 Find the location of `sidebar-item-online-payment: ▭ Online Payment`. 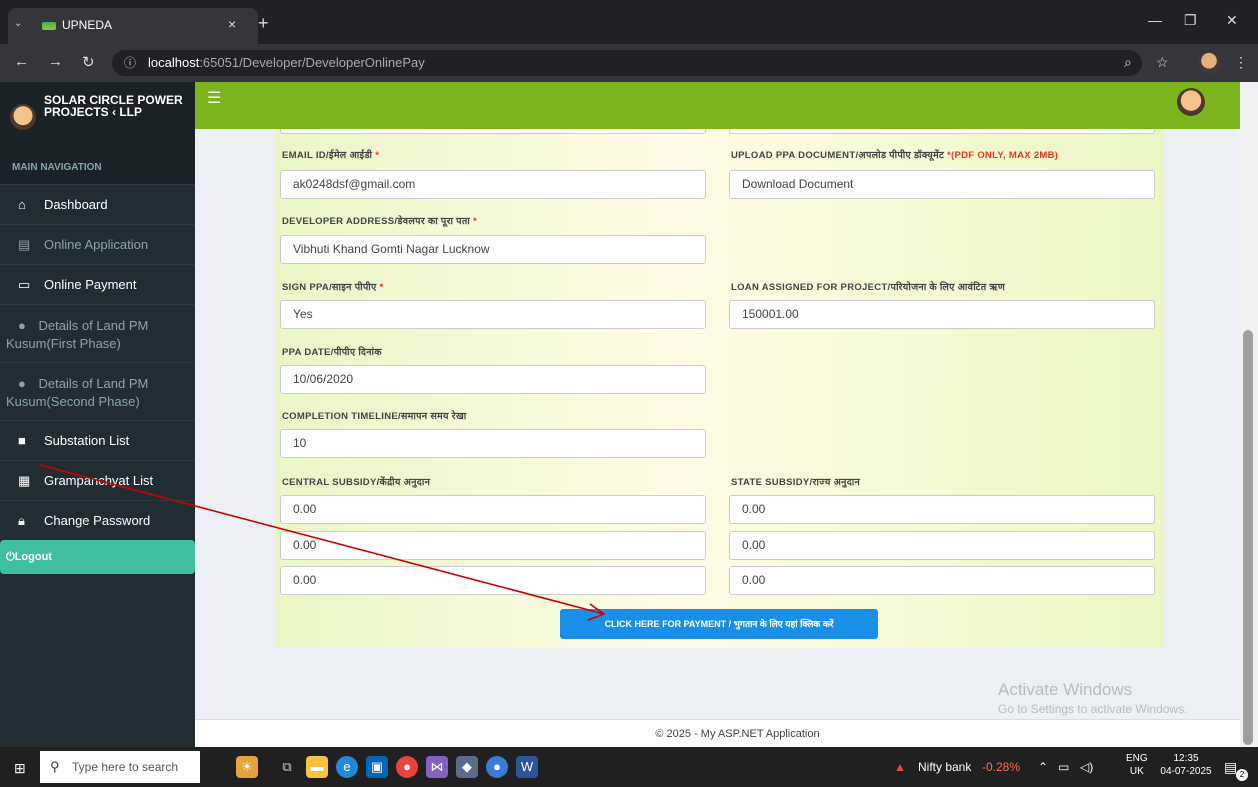

sidebar-item-online-payment: ▭ Online Payment is located at coordinates (97, 284).